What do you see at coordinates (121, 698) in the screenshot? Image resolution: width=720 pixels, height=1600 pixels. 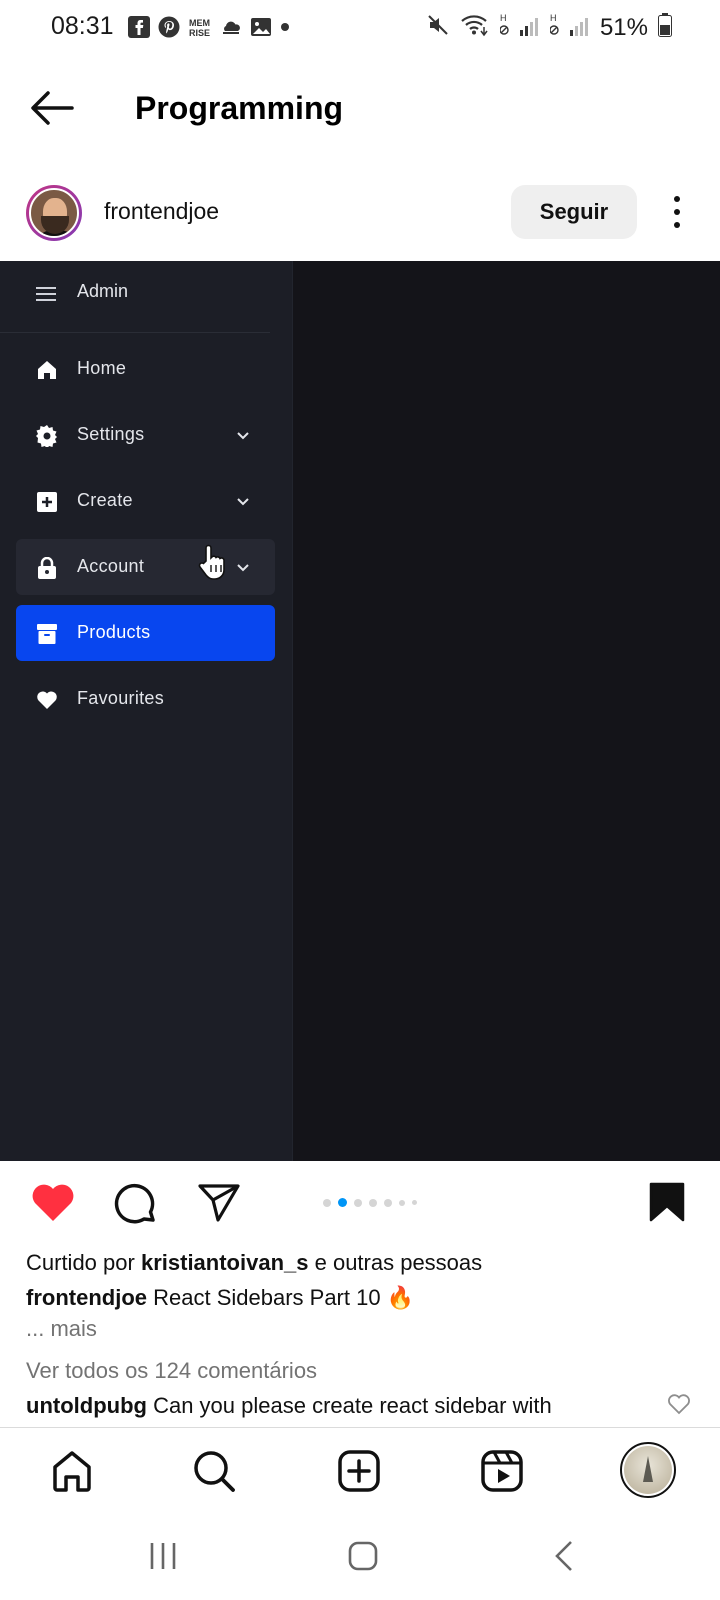 I see `sidebar-item-label: Favourites` at bounding box center [121, 698].